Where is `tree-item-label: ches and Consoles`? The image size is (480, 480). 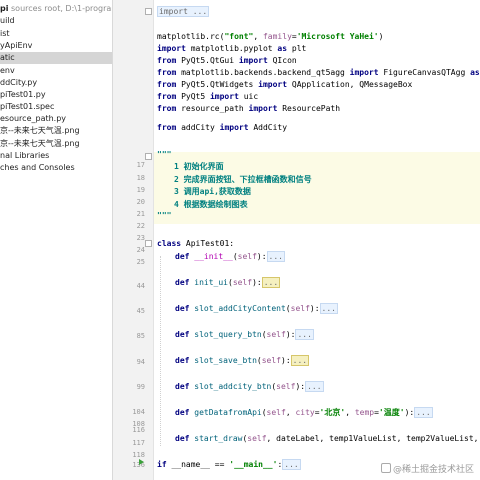 tree-item-label: ches and Consoles is located at coordinates (37, 167).